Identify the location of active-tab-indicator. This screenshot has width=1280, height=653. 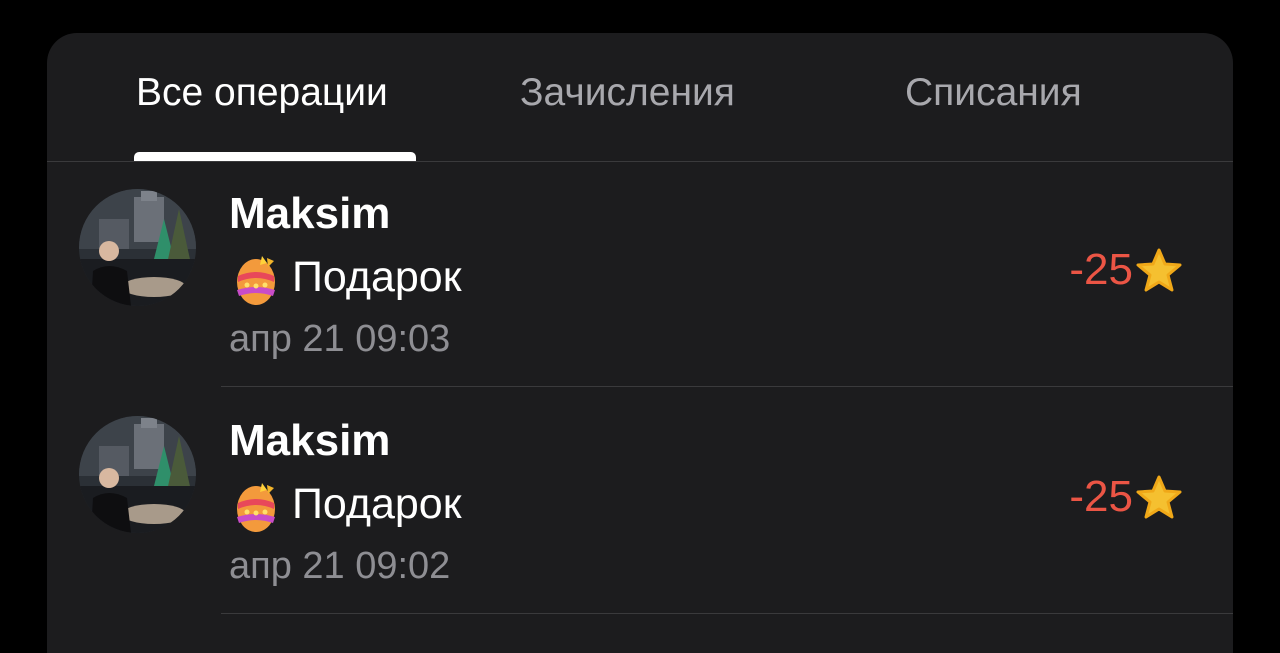
(275, 156).